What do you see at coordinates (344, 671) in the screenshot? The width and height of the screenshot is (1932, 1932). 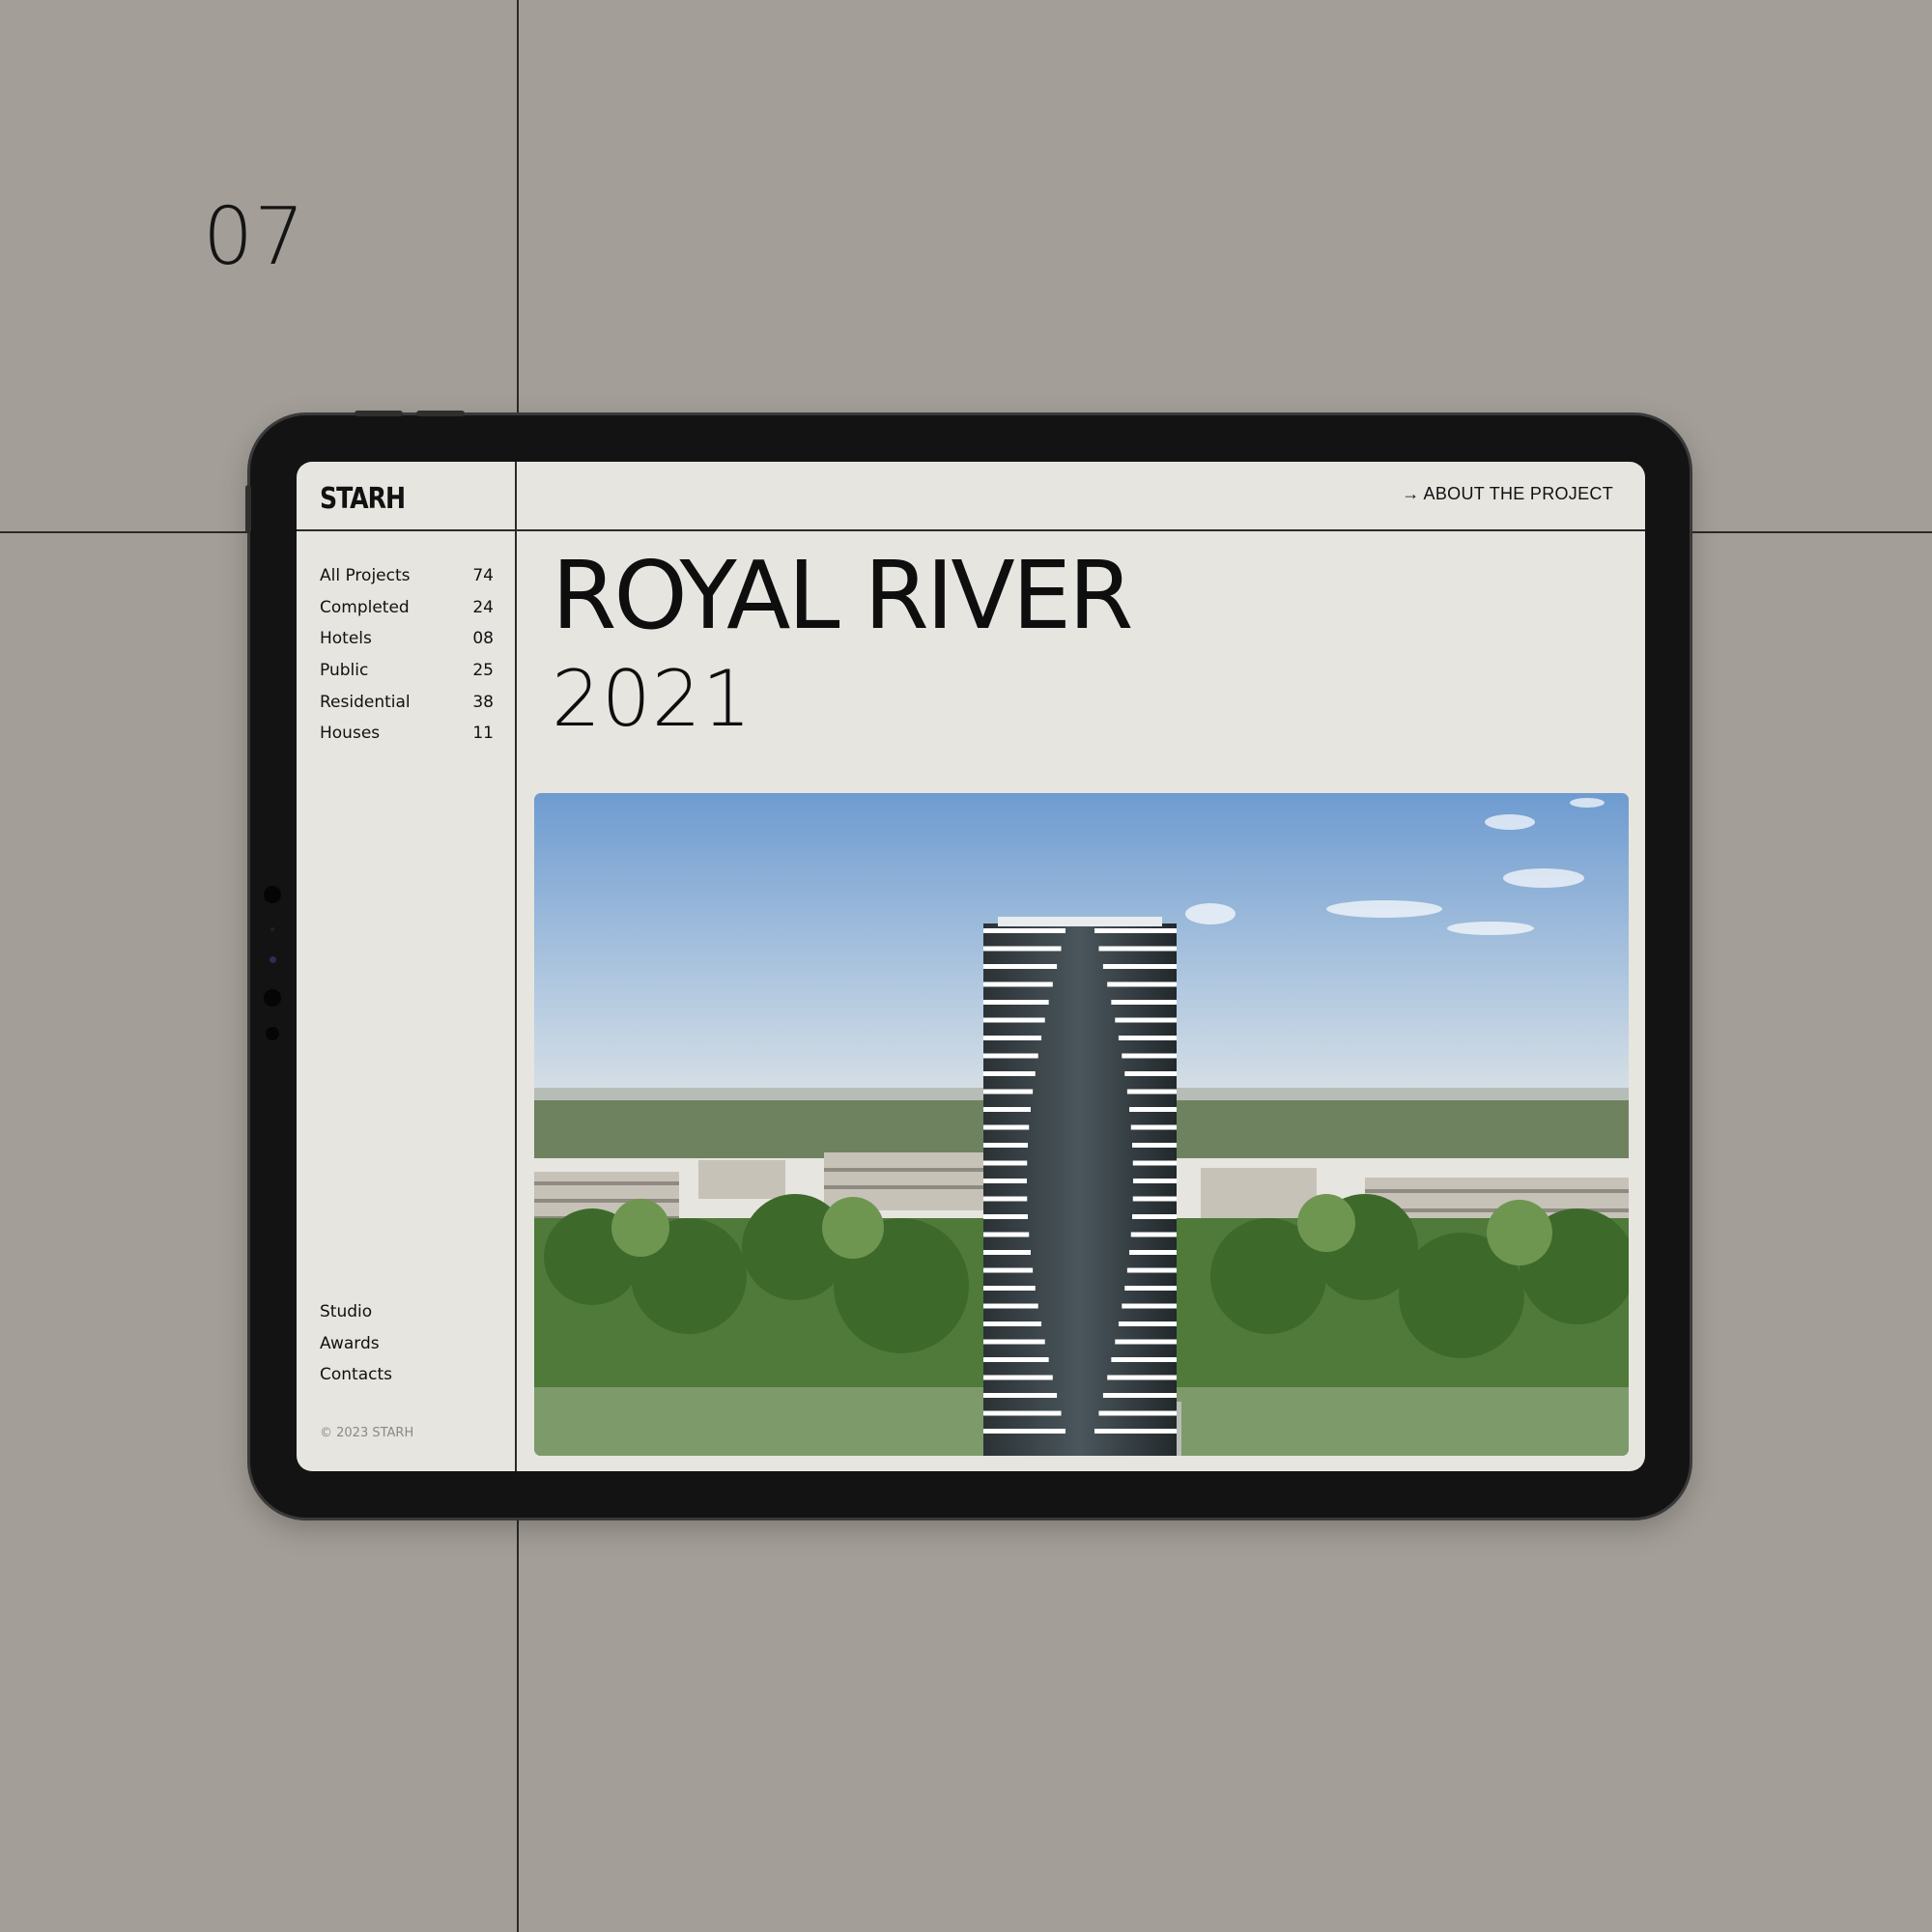 I see `category-label: Public` at bounding box center [344, 671].